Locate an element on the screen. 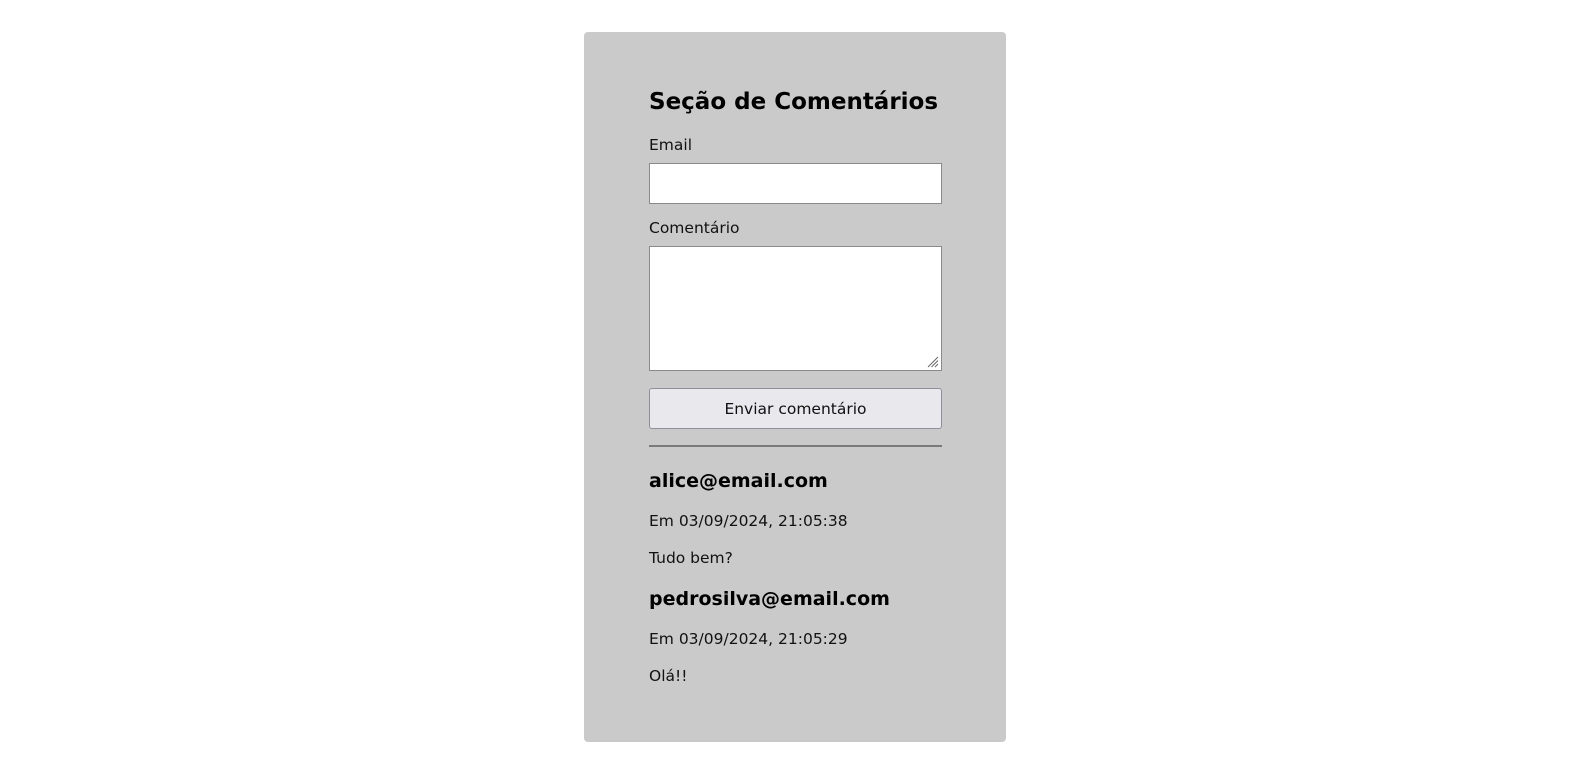  comment-text: Tudo bem? is located at coordinates (691, 558).